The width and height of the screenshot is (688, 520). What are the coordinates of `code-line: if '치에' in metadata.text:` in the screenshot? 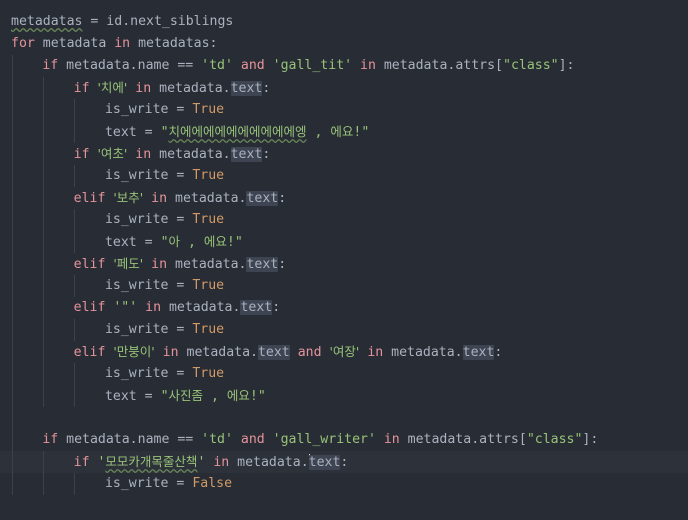 It's located at (344, 88).